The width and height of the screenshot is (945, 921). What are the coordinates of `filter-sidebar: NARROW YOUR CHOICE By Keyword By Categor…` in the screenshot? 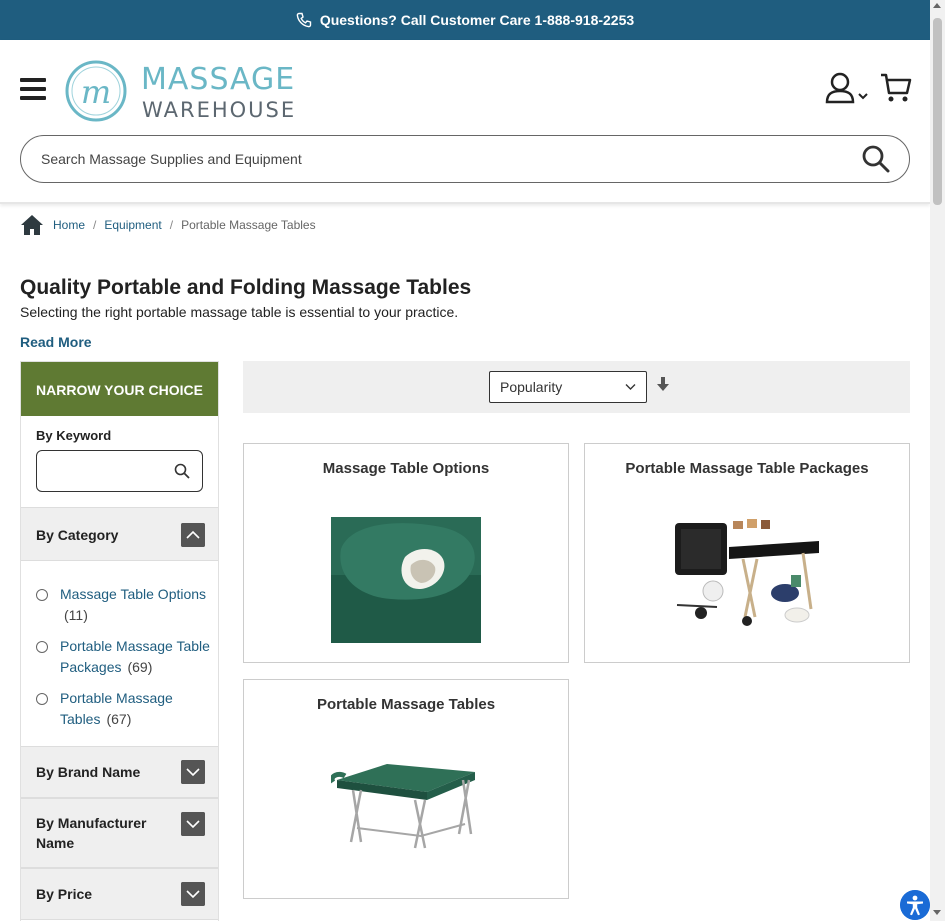 It's located at (119, 641).